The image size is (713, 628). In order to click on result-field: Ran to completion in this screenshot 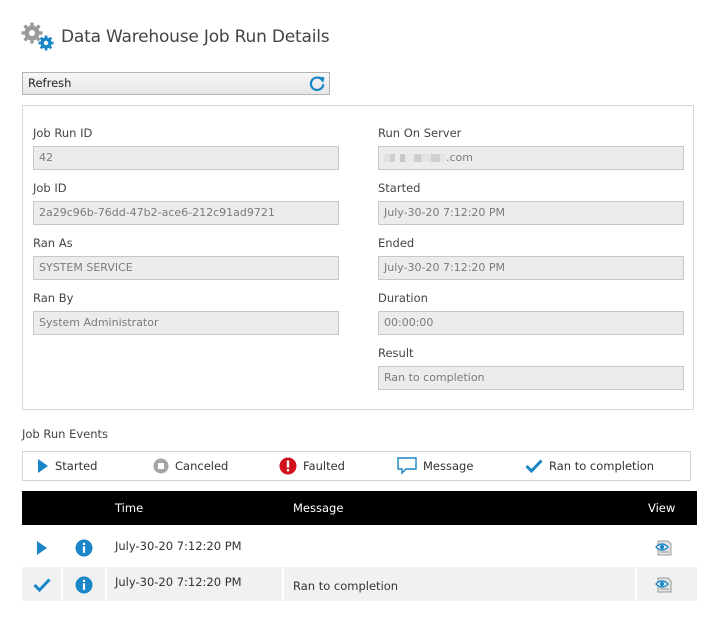, I will do `click(531, 378)`.